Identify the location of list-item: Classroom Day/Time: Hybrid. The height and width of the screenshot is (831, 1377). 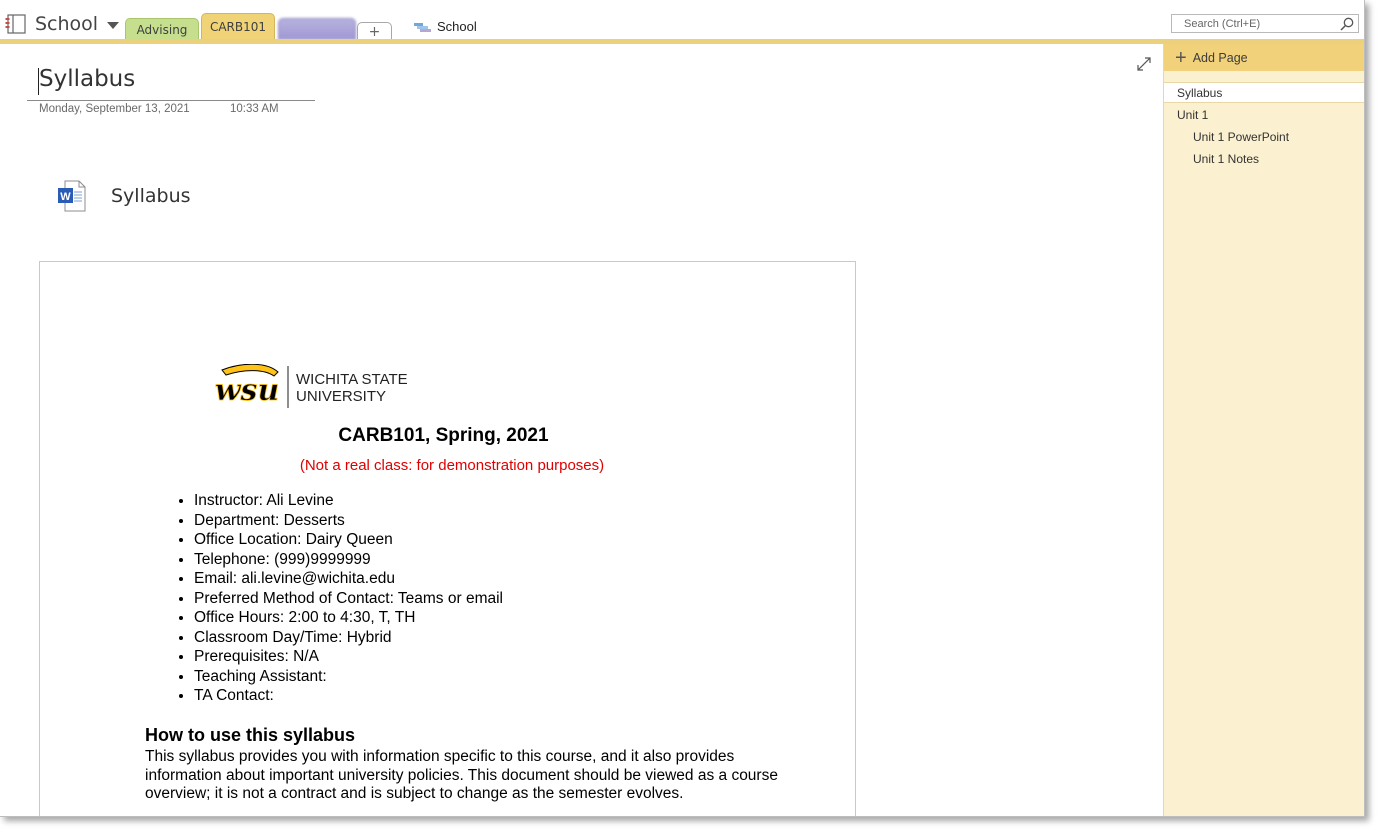
(348, 638).